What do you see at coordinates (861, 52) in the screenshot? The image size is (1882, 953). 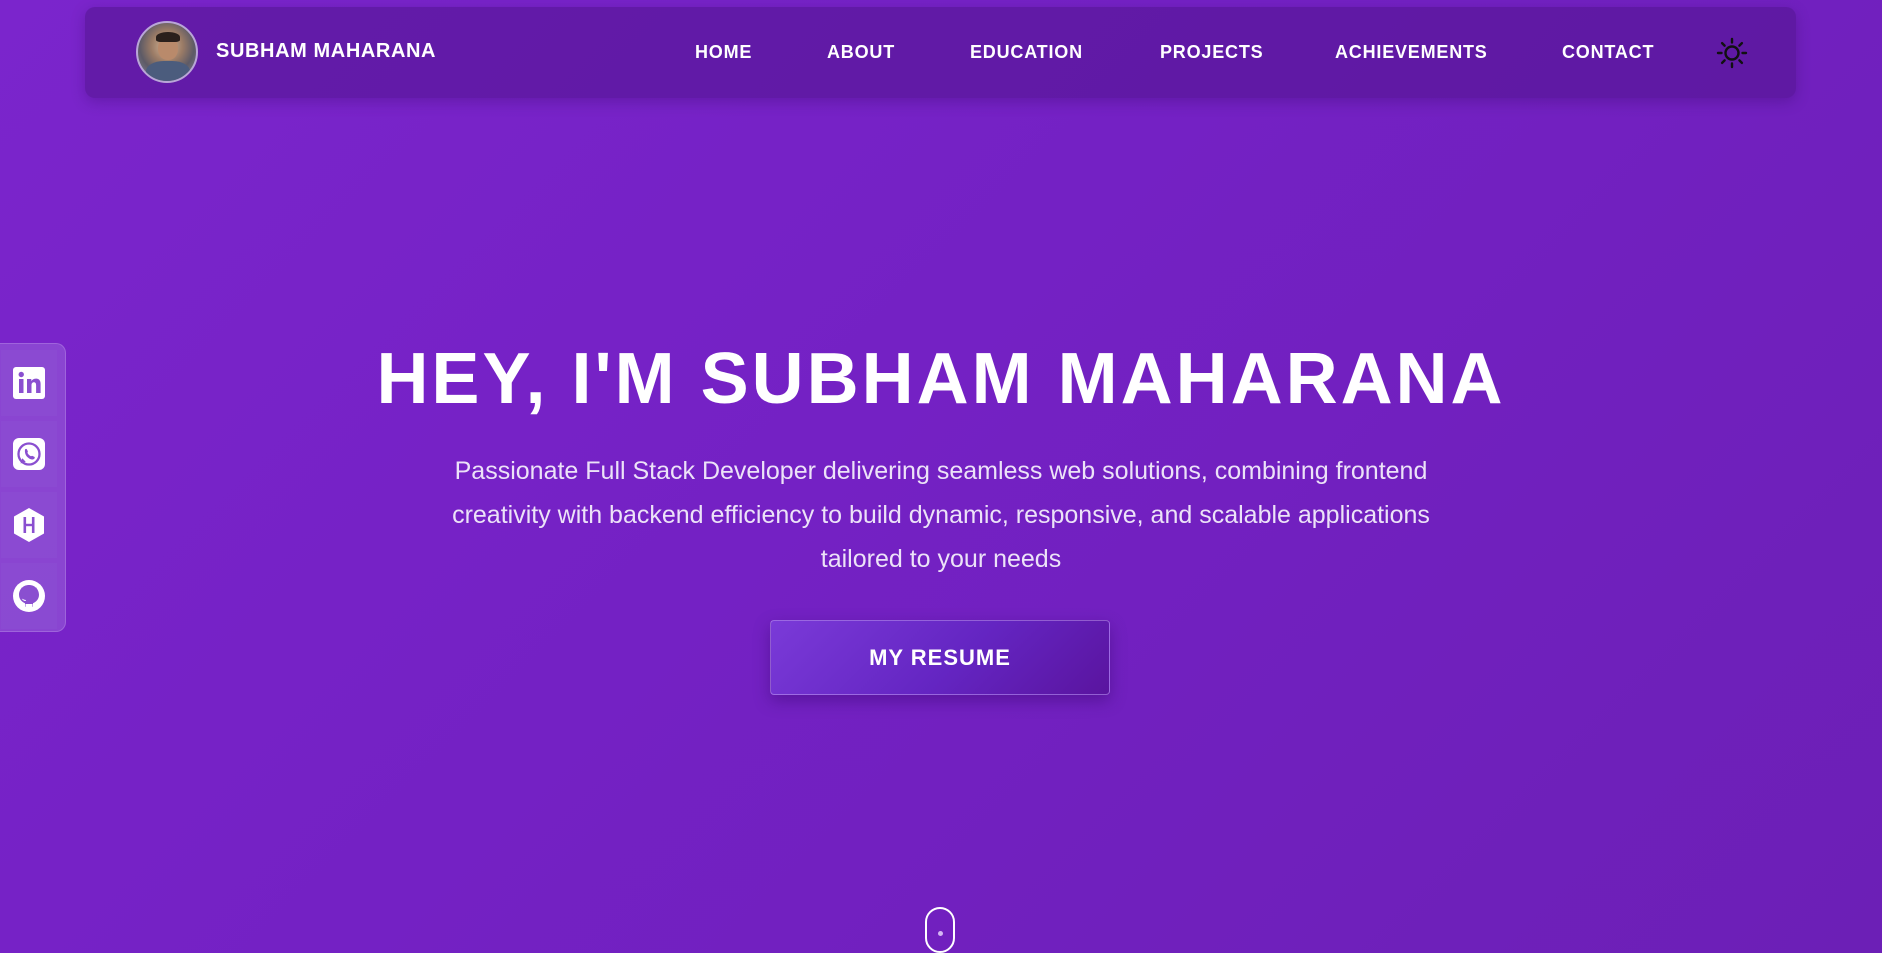 I see `nav-link-about: ABOUT` at bounding box center [861, 52].